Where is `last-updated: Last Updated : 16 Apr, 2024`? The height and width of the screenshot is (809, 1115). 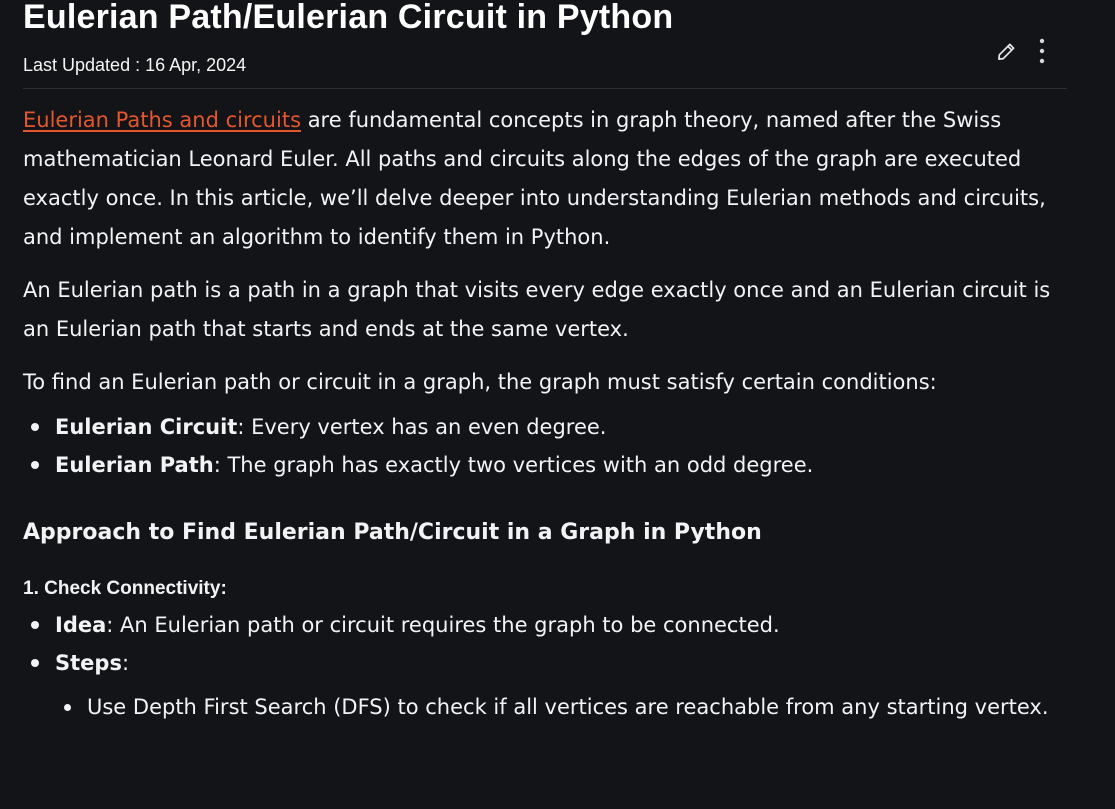
last-updated: Last Updated : 16 Apr, 2024 is located at coordinates (135, 65).